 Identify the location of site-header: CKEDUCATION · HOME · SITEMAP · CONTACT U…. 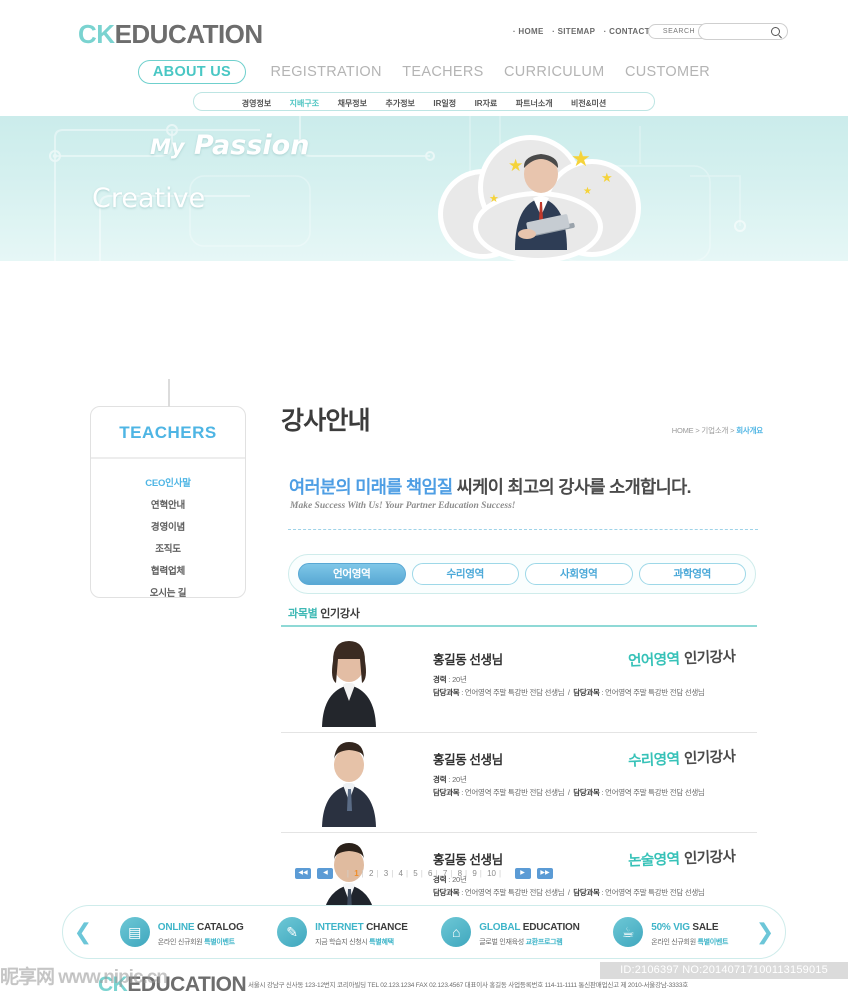
(424, 58).